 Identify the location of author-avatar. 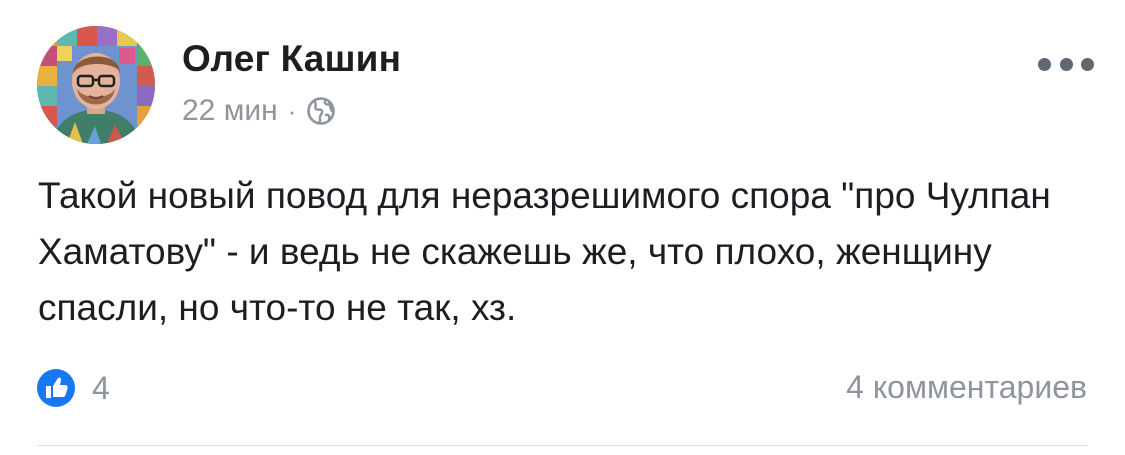
(96, 85).